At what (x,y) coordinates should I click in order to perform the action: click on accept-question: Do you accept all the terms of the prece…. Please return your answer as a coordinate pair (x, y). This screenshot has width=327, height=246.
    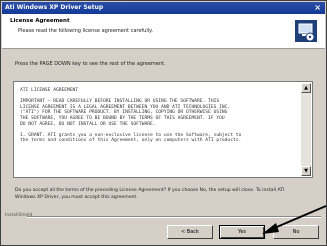
    Looking at the image, I should click on (150, 194).